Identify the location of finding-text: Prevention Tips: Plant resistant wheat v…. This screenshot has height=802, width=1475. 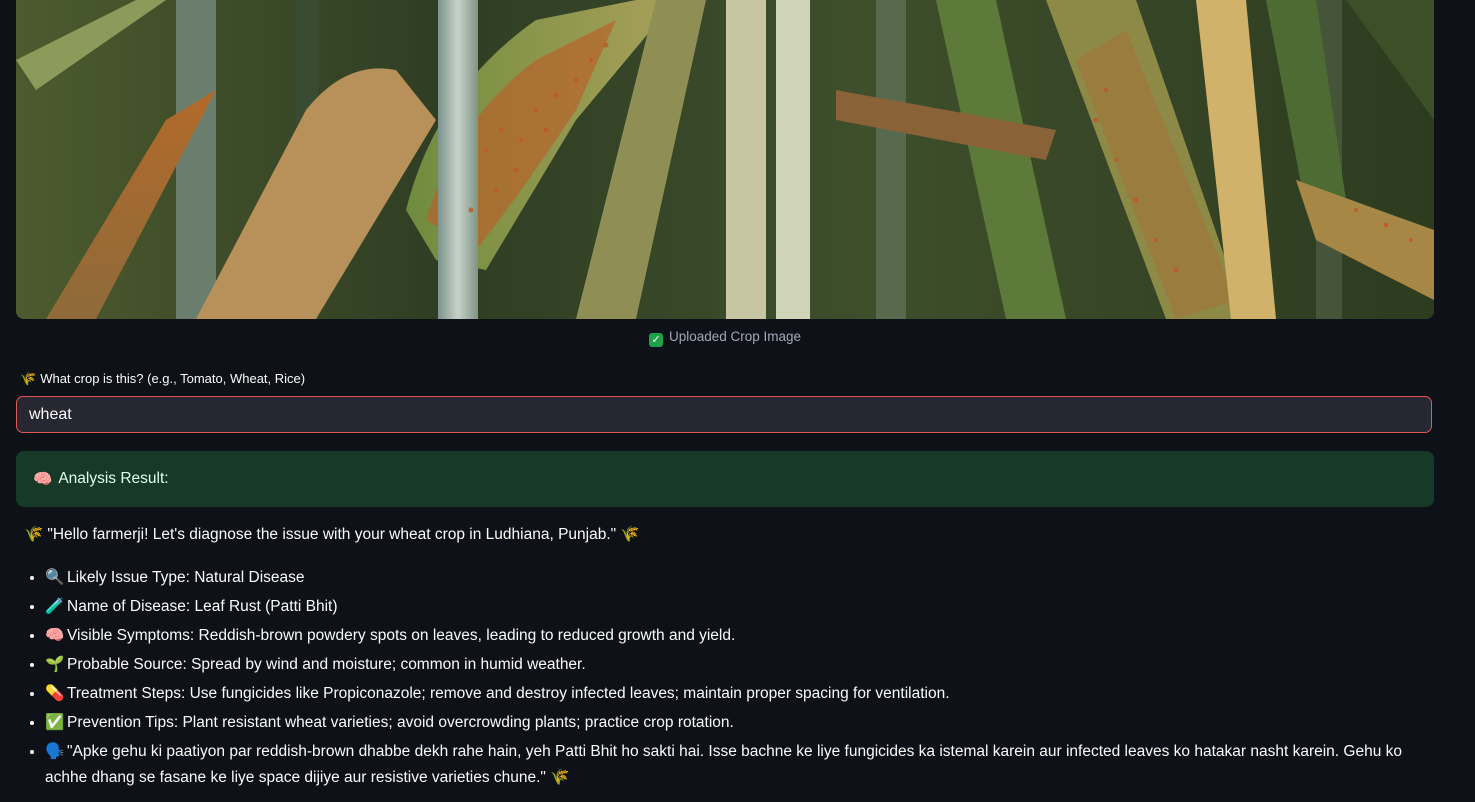
(400, 722).